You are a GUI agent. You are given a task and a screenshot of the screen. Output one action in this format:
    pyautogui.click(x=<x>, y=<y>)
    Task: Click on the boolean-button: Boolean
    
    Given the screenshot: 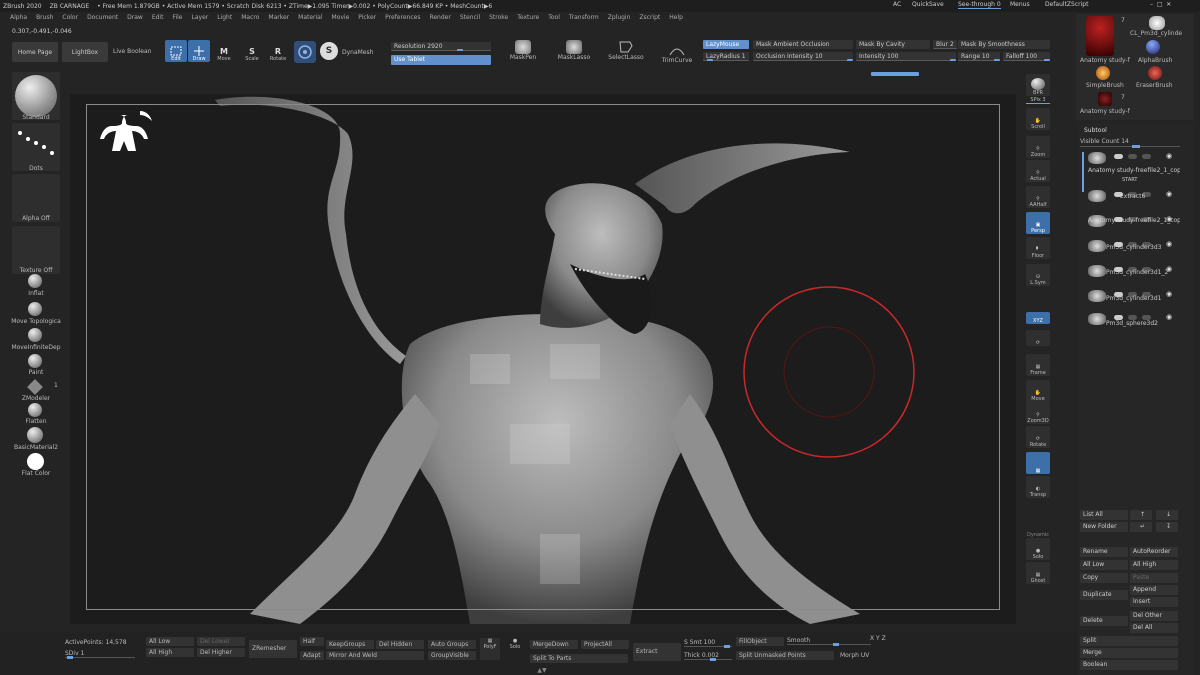 What is the action you would take?
    pyautogui.click(x=1129, y=665)
    